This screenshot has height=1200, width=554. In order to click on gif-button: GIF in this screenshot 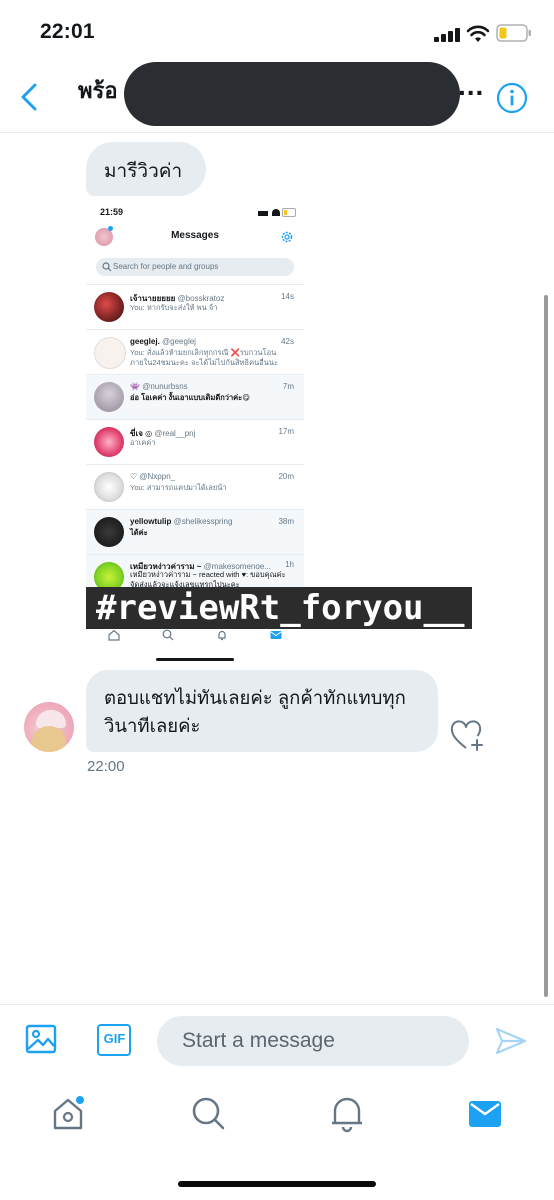, I will do `click(114, 1040)`.